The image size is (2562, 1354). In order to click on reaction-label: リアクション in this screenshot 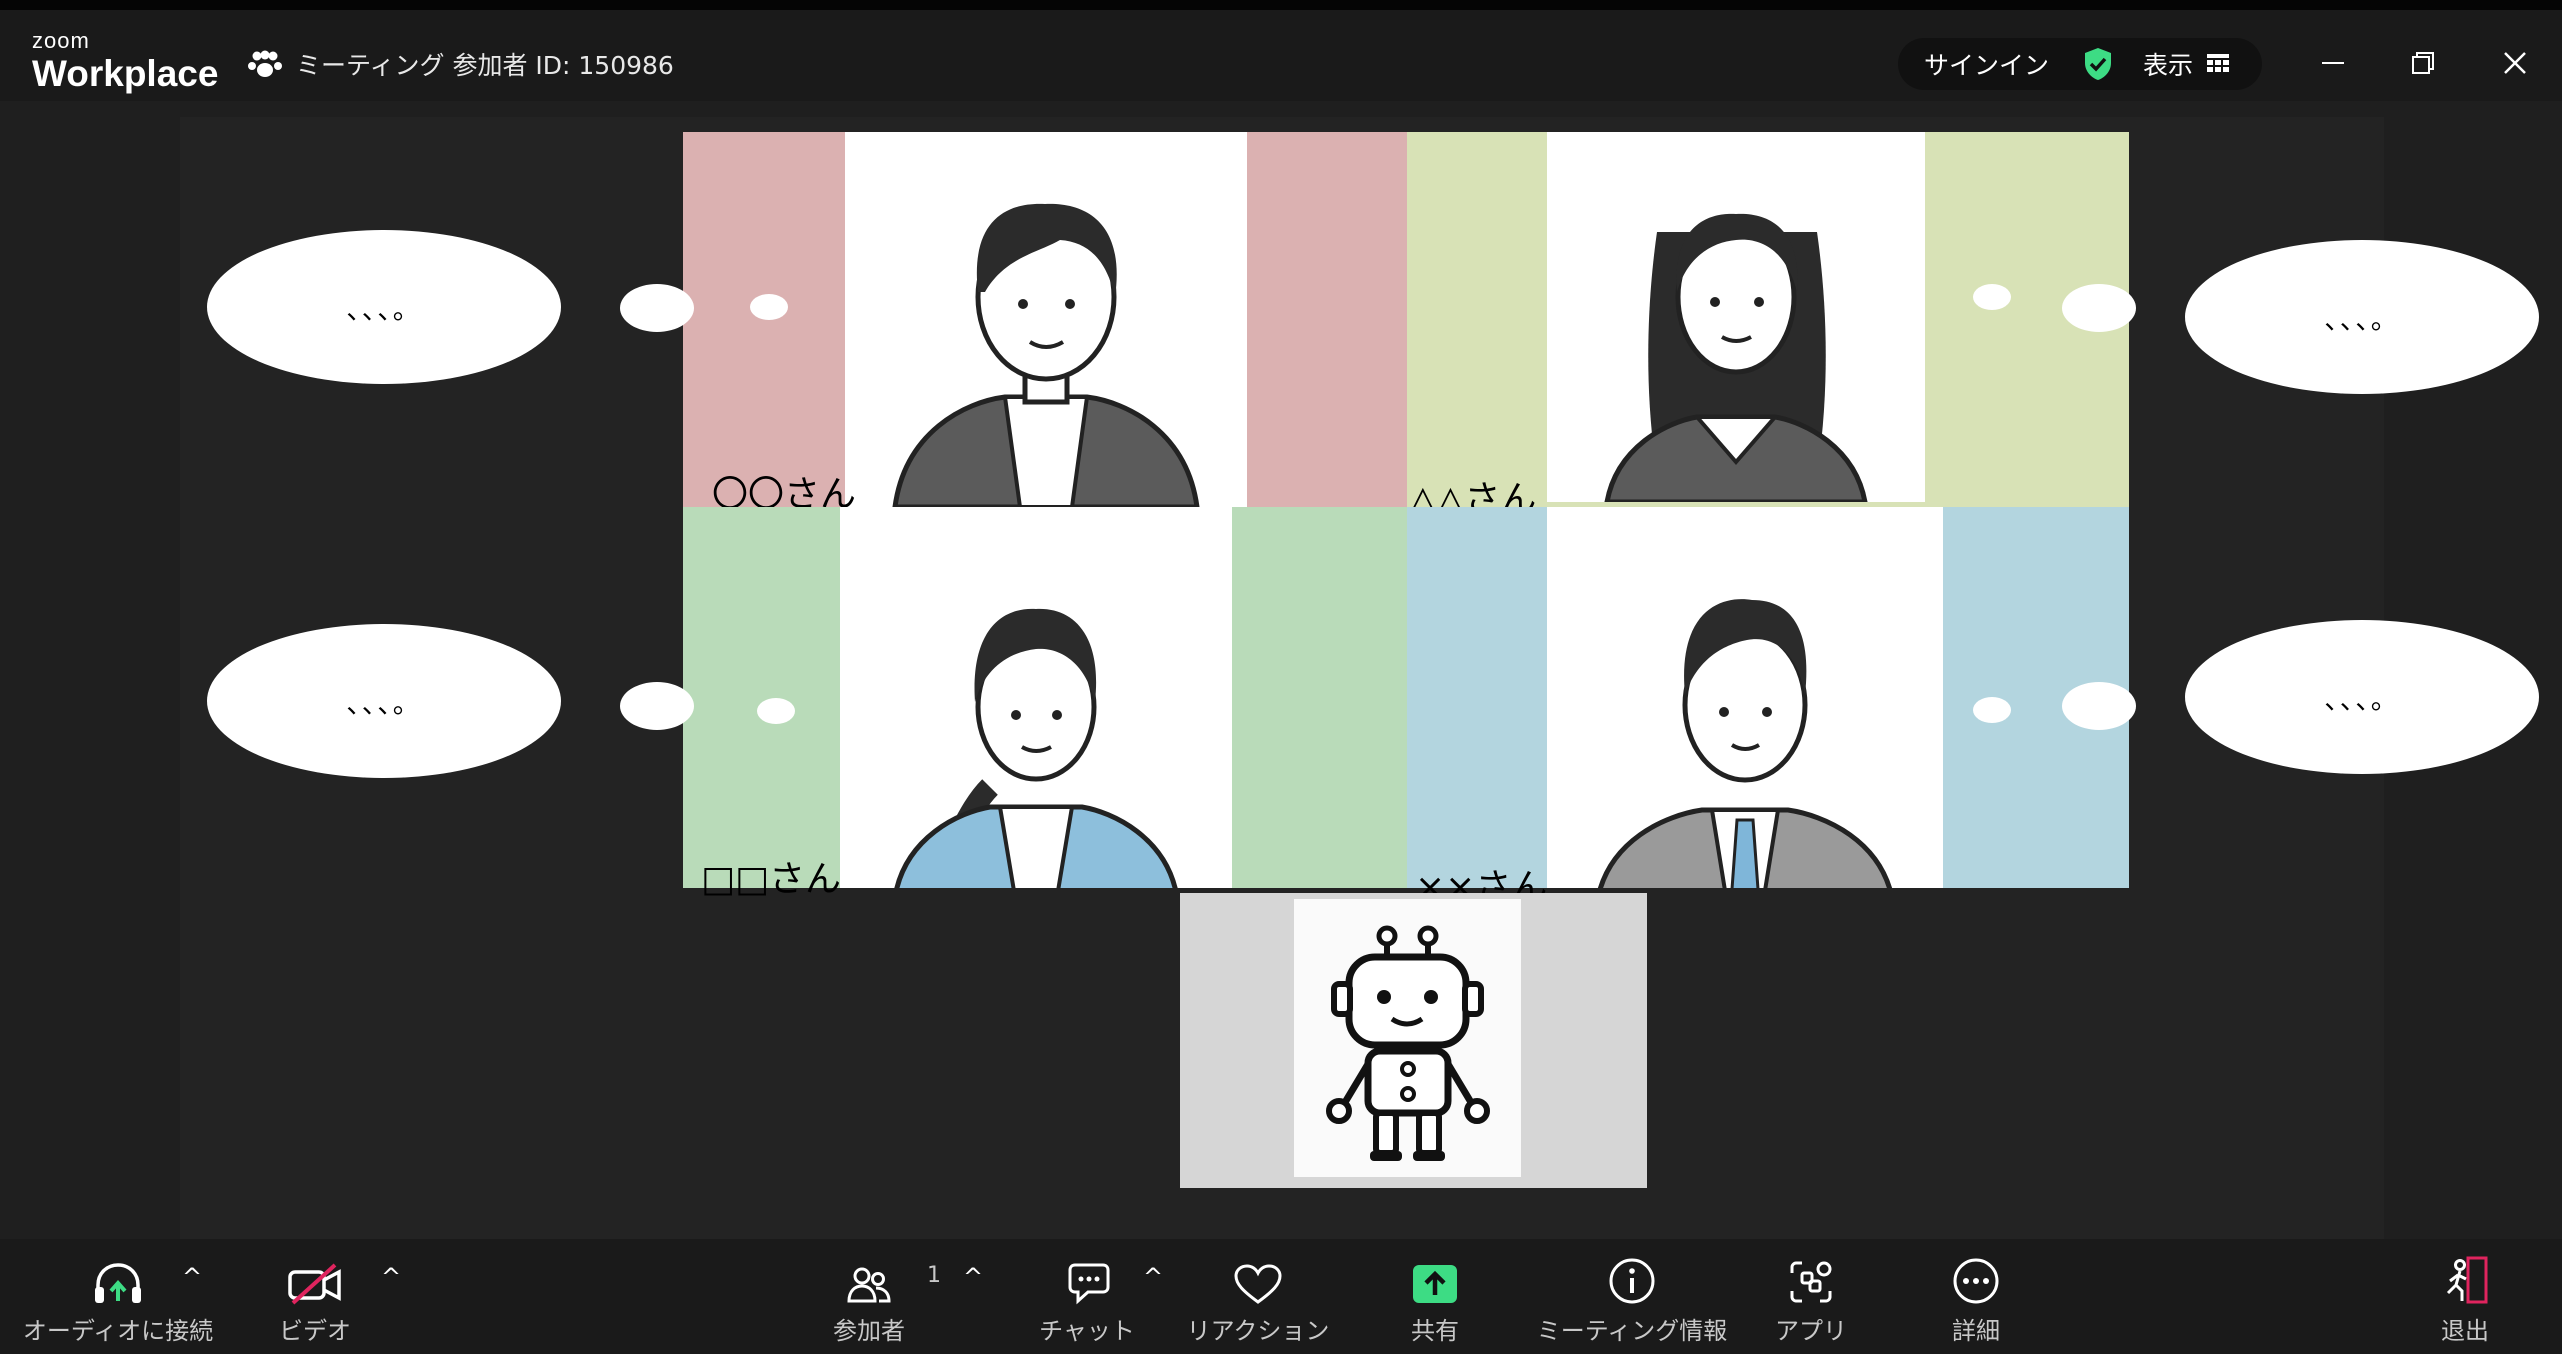, I will do `click(1258, 1331)`.